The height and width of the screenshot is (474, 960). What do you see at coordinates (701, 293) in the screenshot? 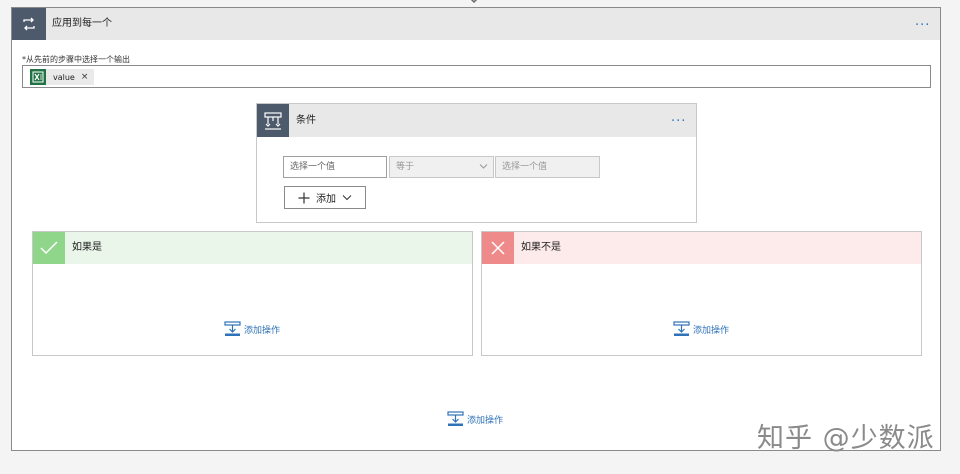
I see `if-no-branch: 如果不是 添加操作` at bounding box center [701, 293].